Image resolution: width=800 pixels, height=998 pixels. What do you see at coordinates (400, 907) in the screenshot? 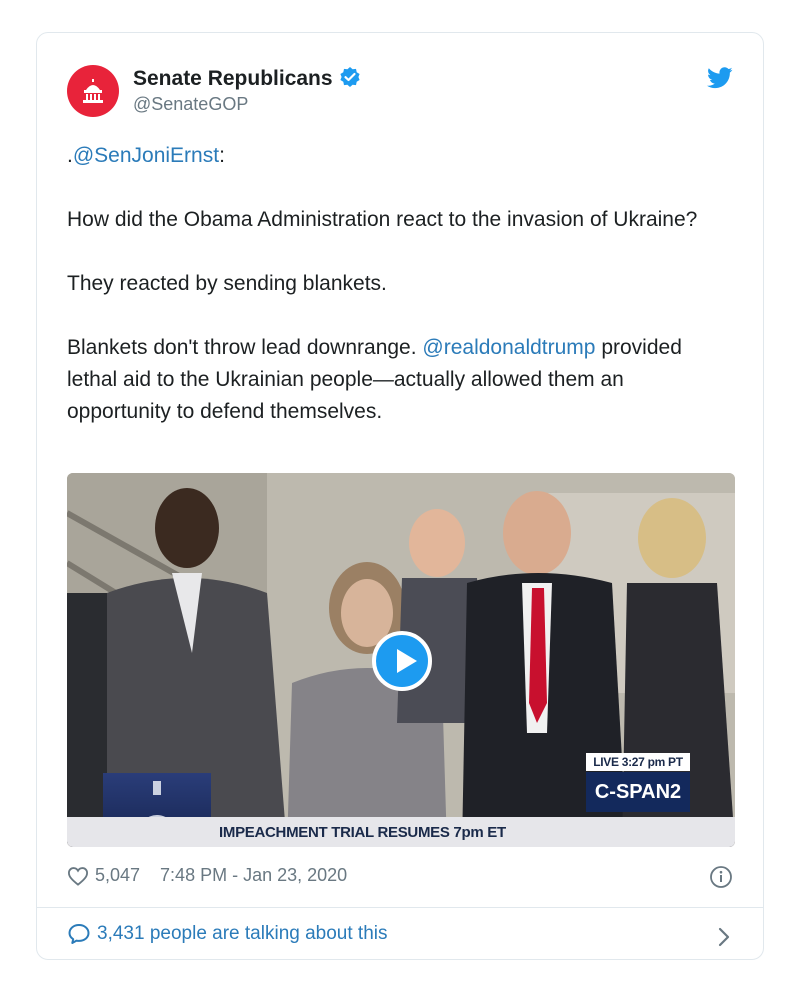
I see `divider` at bounding box center [400, 907].